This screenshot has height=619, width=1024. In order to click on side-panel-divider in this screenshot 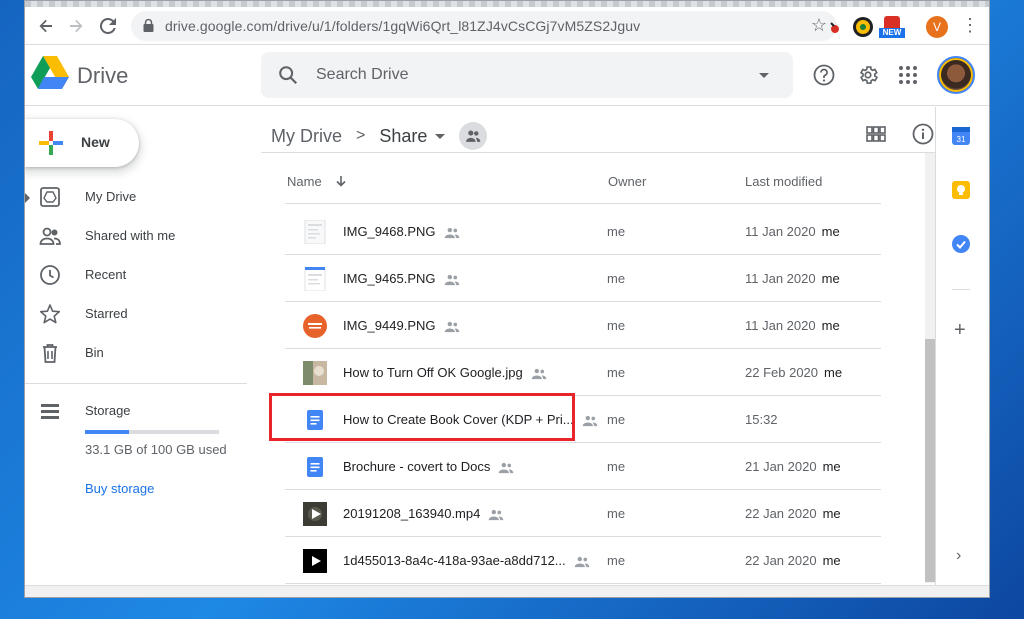, I will do `click(961, 289)`.